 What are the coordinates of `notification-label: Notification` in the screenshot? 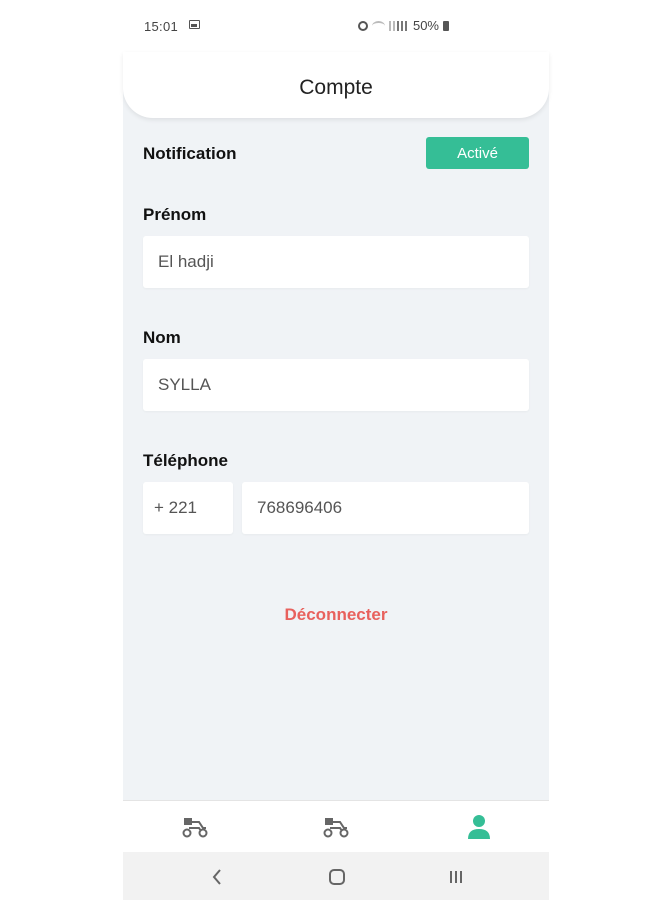 It's located at (190, 153).